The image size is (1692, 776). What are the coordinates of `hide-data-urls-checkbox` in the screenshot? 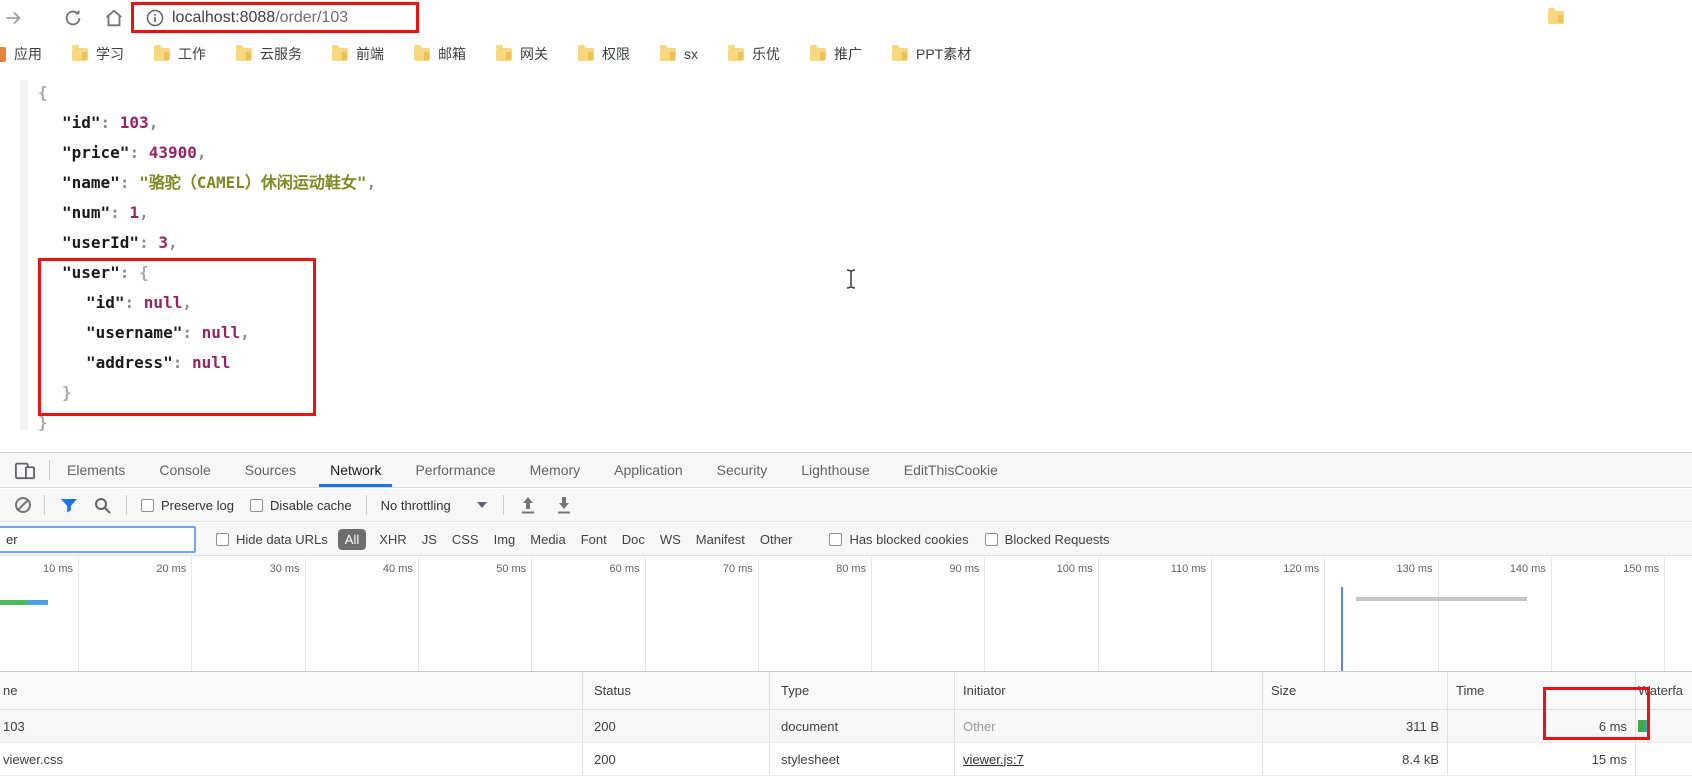 It's located at (222, 539).